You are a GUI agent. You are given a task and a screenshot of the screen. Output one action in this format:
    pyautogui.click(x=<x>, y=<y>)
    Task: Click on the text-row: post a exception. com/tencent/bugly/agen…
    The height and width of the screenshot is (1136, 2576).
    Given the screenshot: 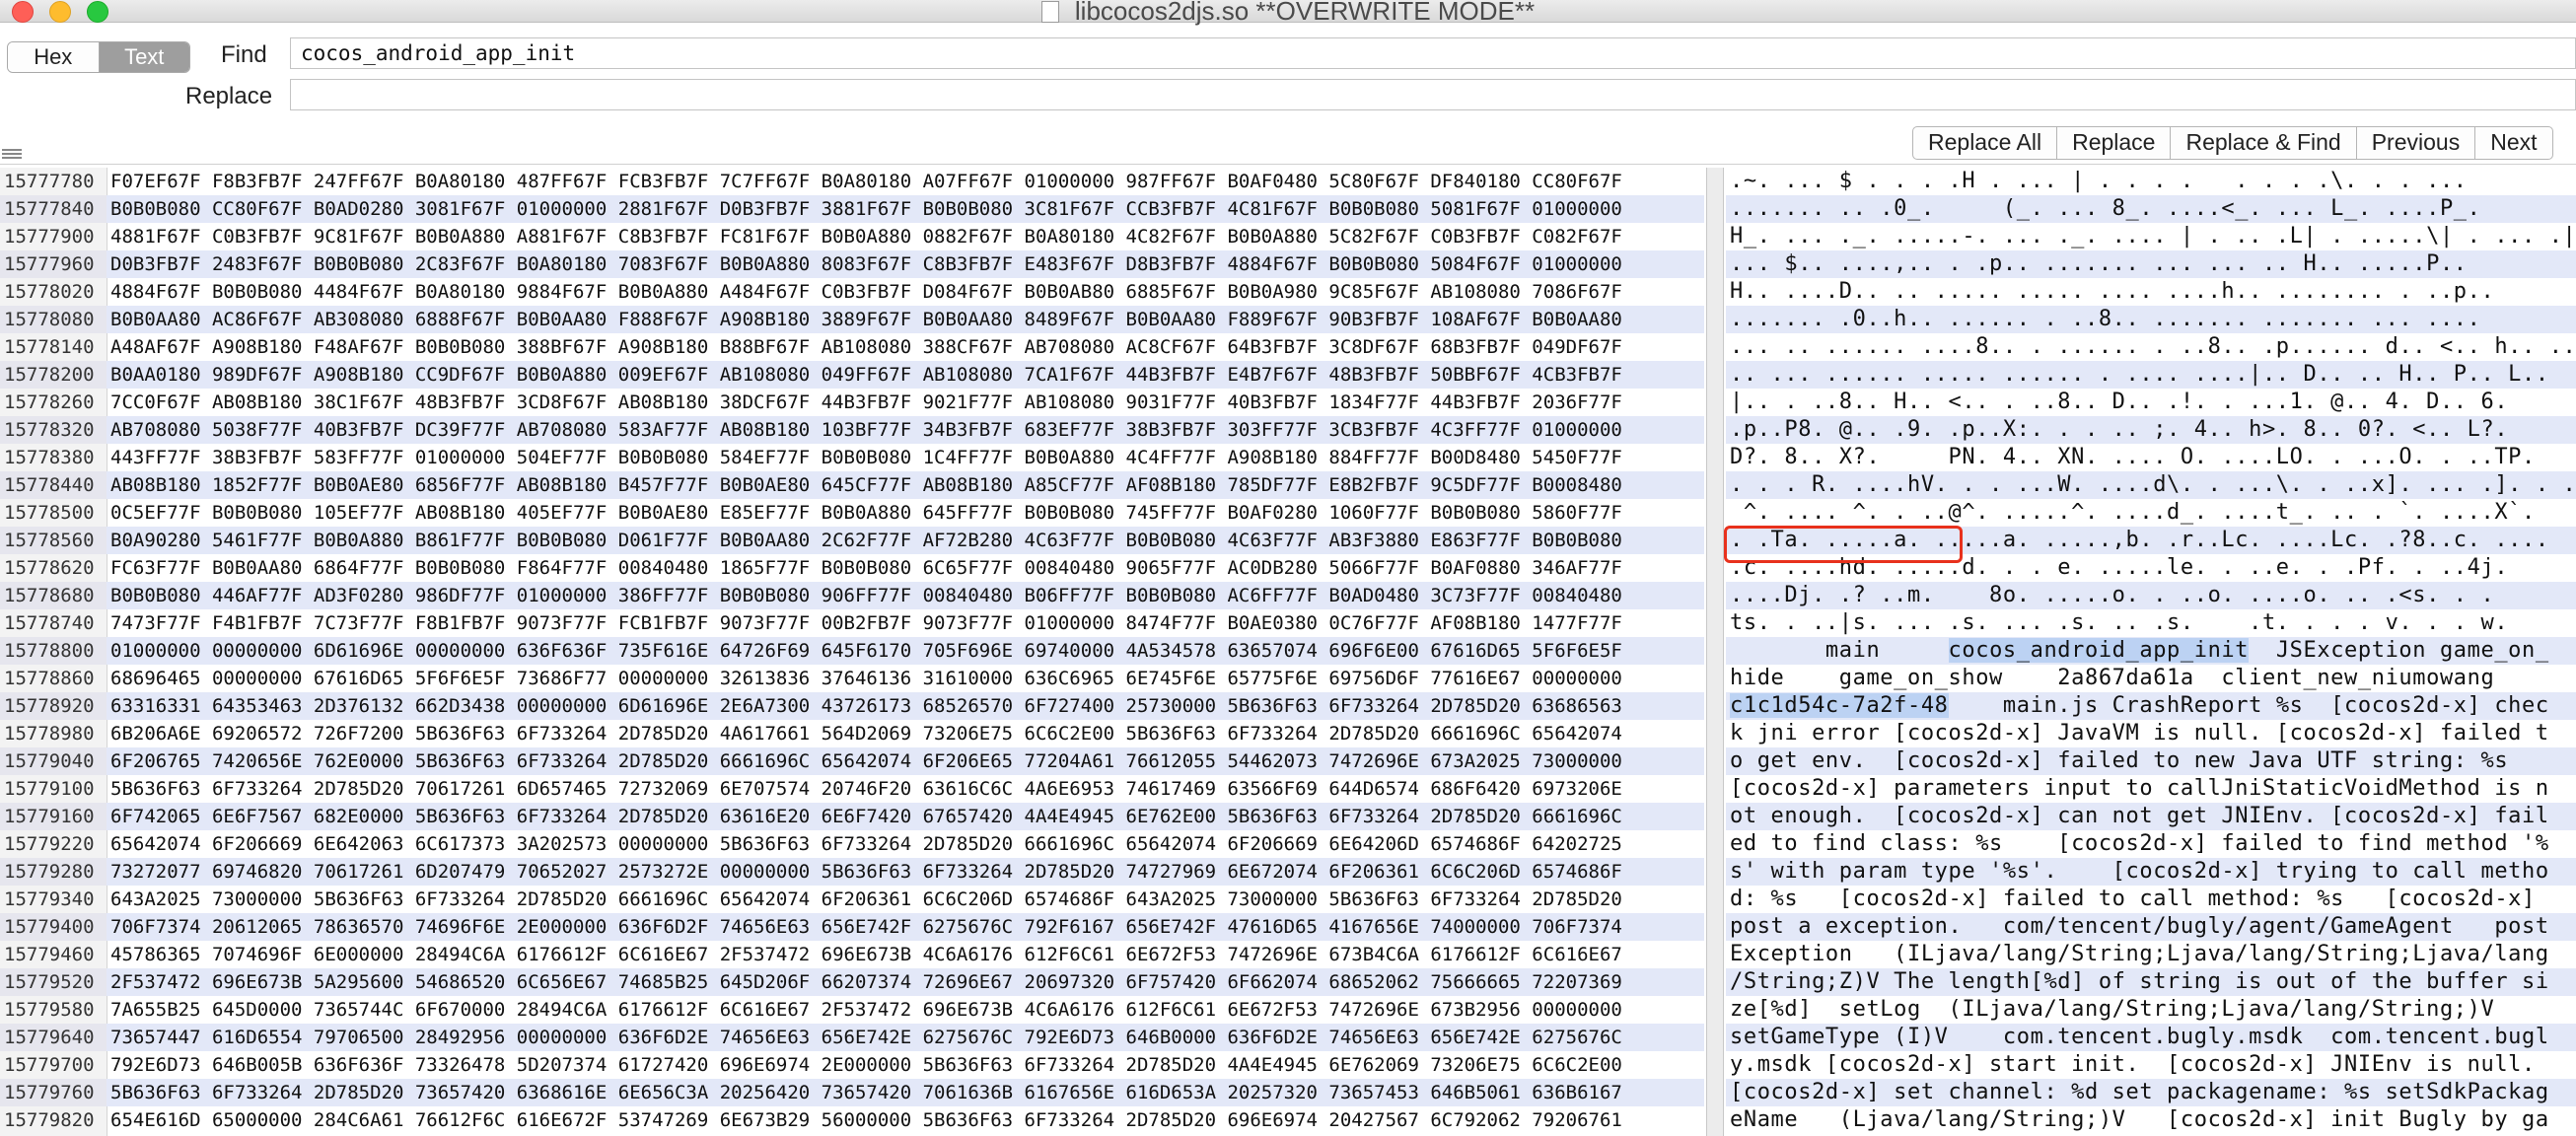 What is the action you would take?
    pyautogui.click(x=2151, y=927)
    